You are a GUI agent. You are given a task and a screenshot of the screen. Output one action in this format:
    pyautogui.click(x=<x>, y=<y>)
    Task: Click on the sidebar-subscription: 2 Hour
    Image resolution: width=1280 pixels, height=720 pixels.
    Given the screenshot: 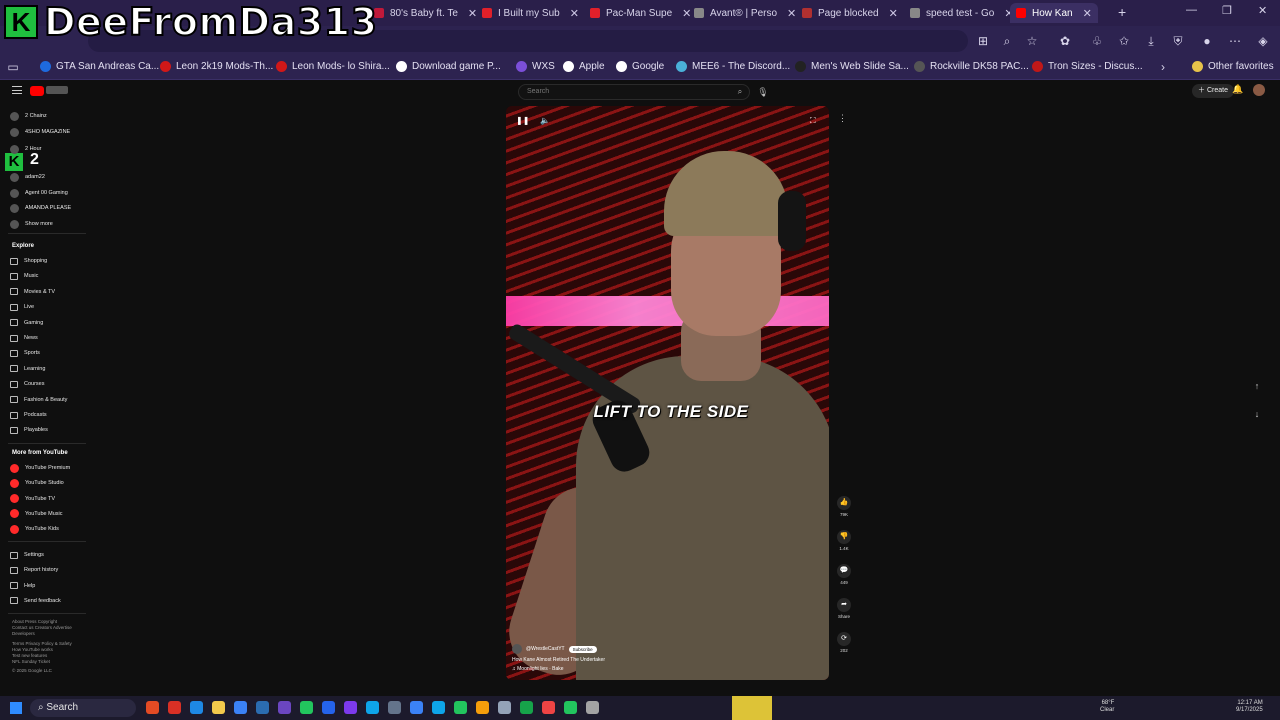 What is the action you would take?
    pyautogui.click(x=26, y=149)
    